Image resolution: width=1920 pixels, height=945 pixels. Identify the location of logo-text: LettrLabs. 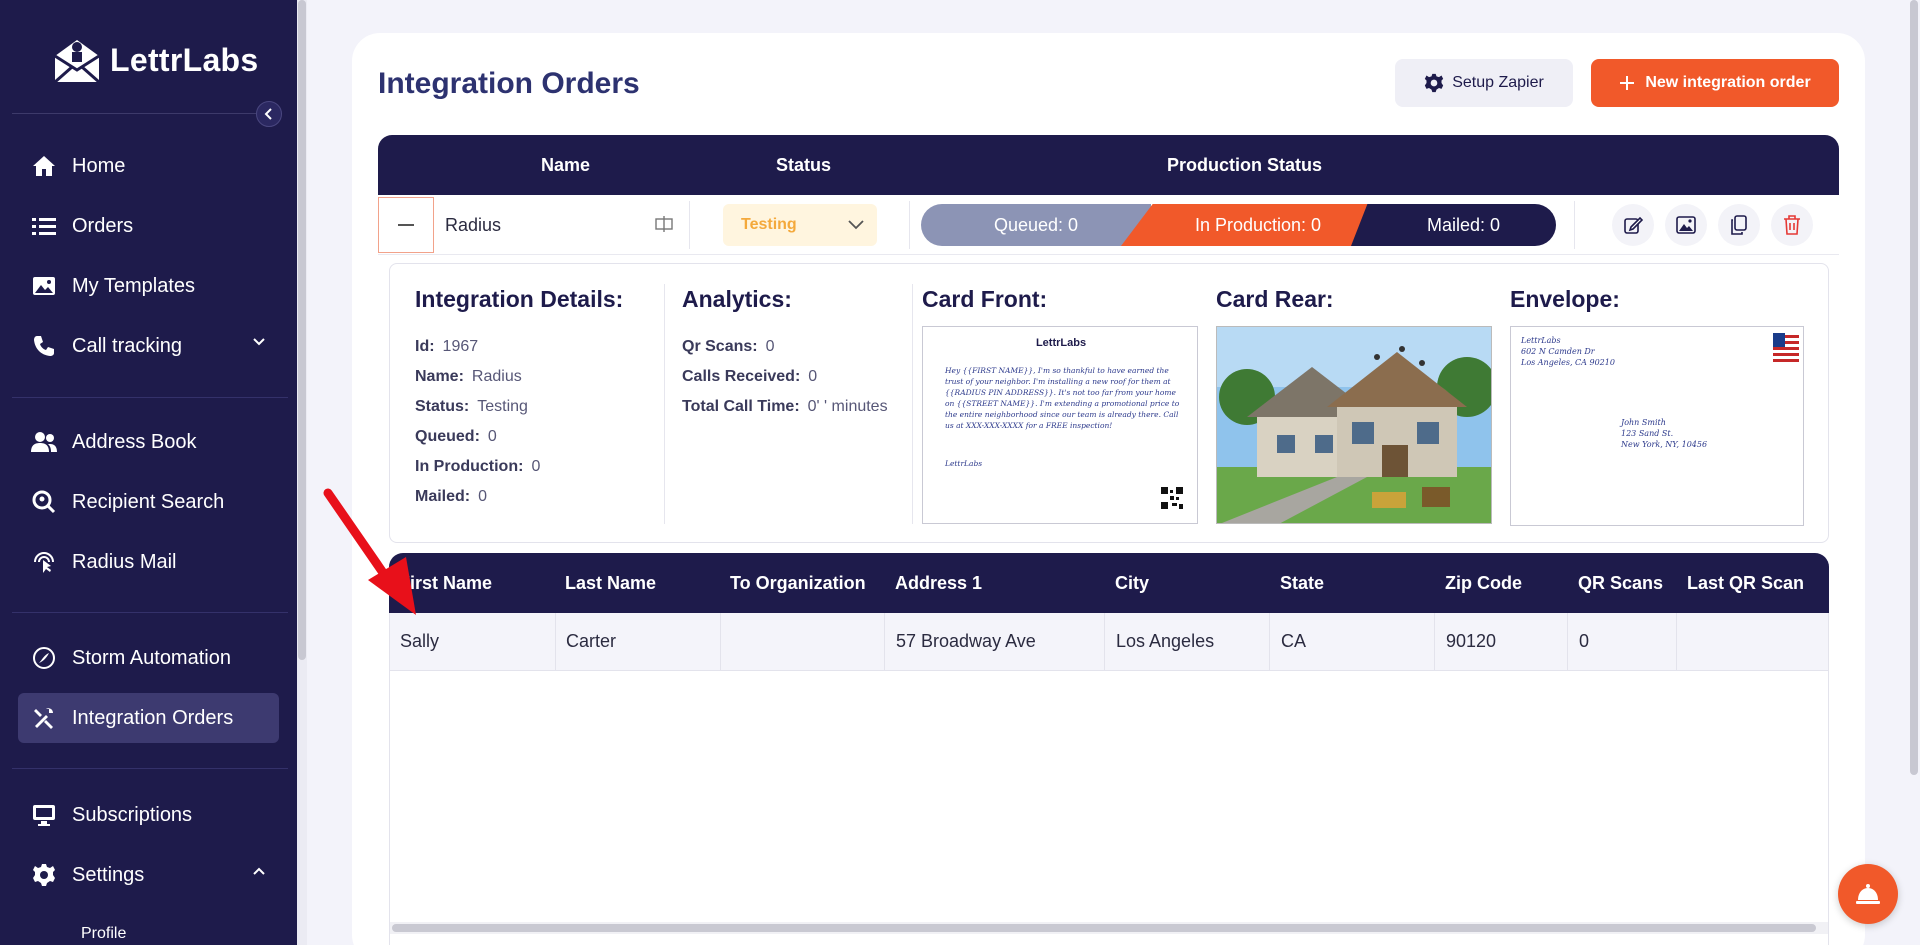
(184, 59).